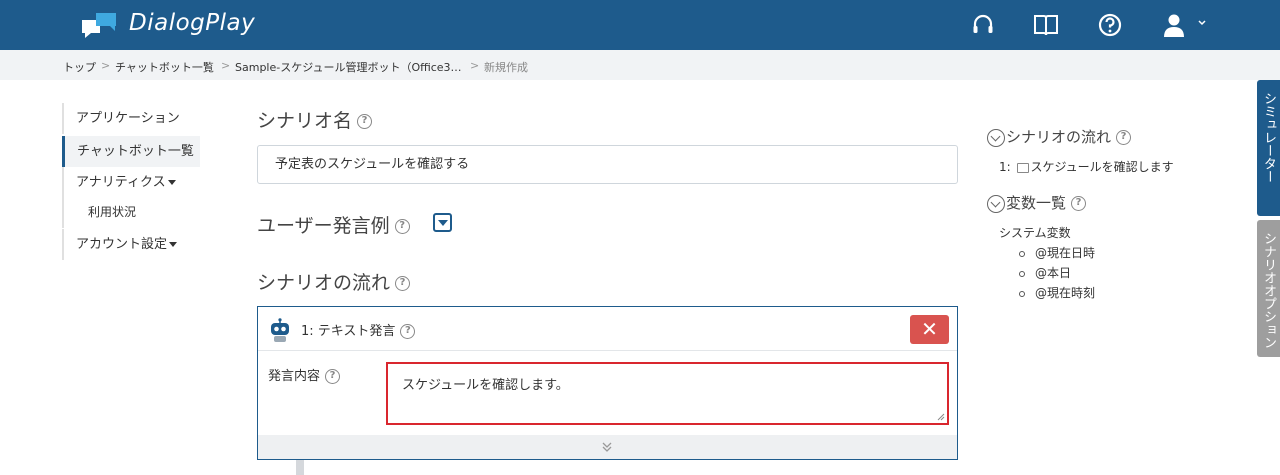 Image resolution: width=1280 pixels, height=475 pixels. I want to click on card-header: 1: テキスト発言? ✕, so click(607, 329).